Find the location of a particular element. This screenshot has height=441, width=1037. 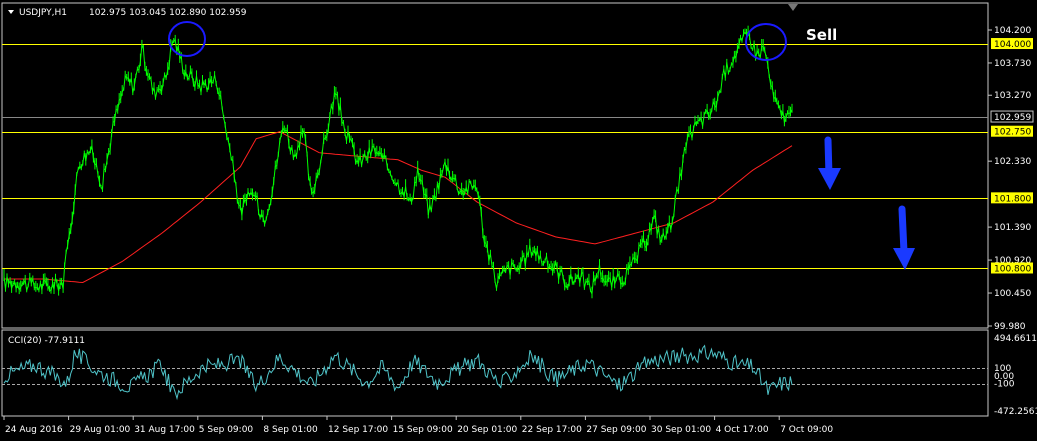

y-tick-label-3: 102.330 is located at coordinates (1012, 162).